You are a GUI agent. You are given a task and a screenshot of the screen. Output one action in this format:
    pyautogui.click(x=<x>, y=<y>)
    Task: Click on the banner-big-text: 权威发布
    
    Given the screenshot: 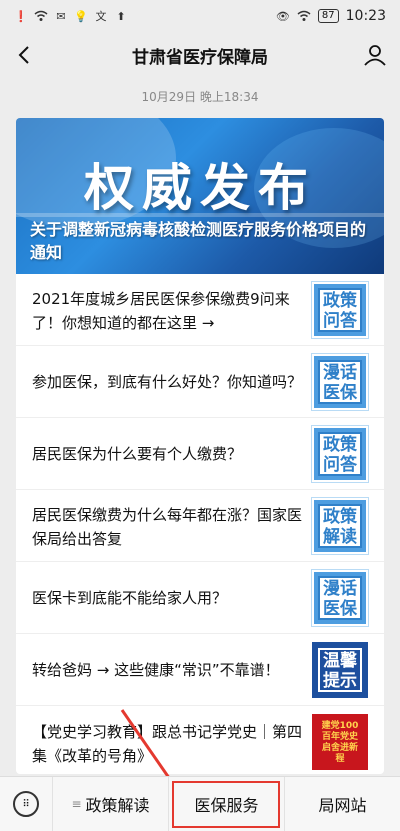 What is the action you would take?
    pyautogui.click(x=200, y=188)
    